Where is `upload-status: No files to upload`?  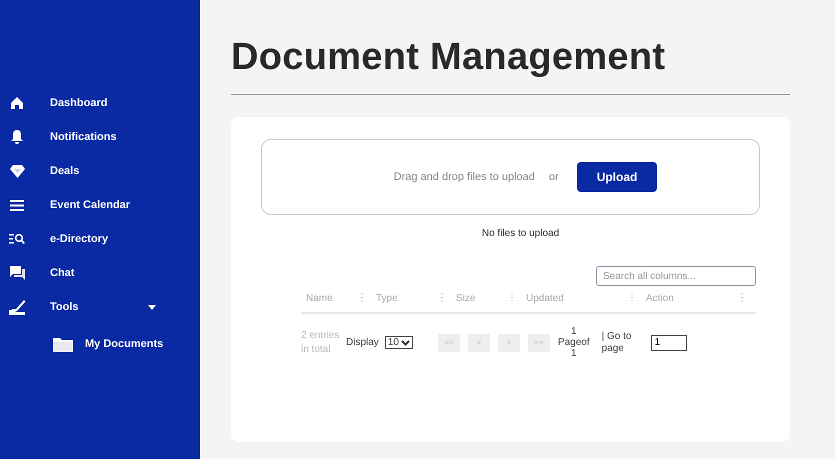
upload-status: No files to upload is located at coordinates (520, 233).